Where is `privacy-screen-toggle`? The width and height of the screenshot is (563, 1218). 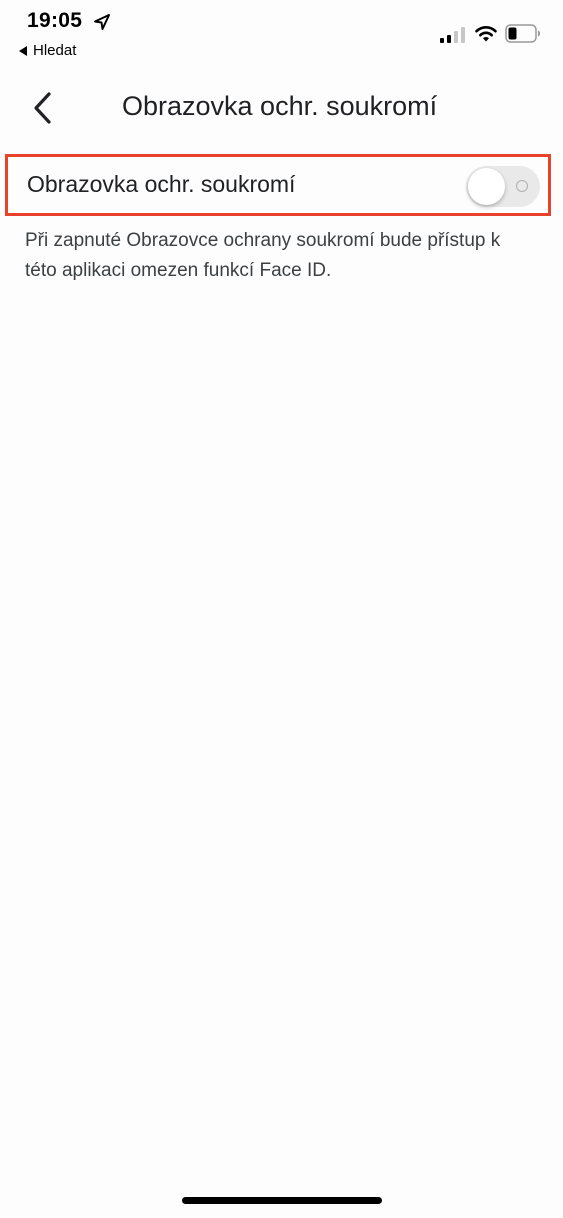 privacy-screen-toggle is located at coordinates (503, 186).